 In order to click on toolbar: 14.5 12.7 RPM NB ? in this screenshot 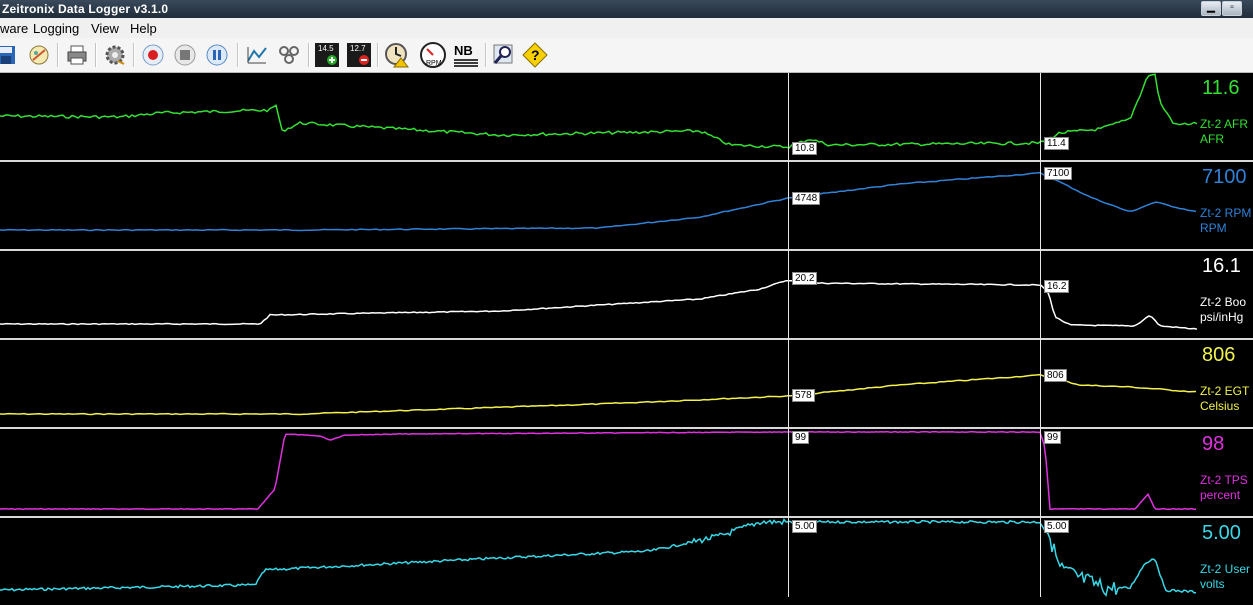, I will do `click(626, 55)`.